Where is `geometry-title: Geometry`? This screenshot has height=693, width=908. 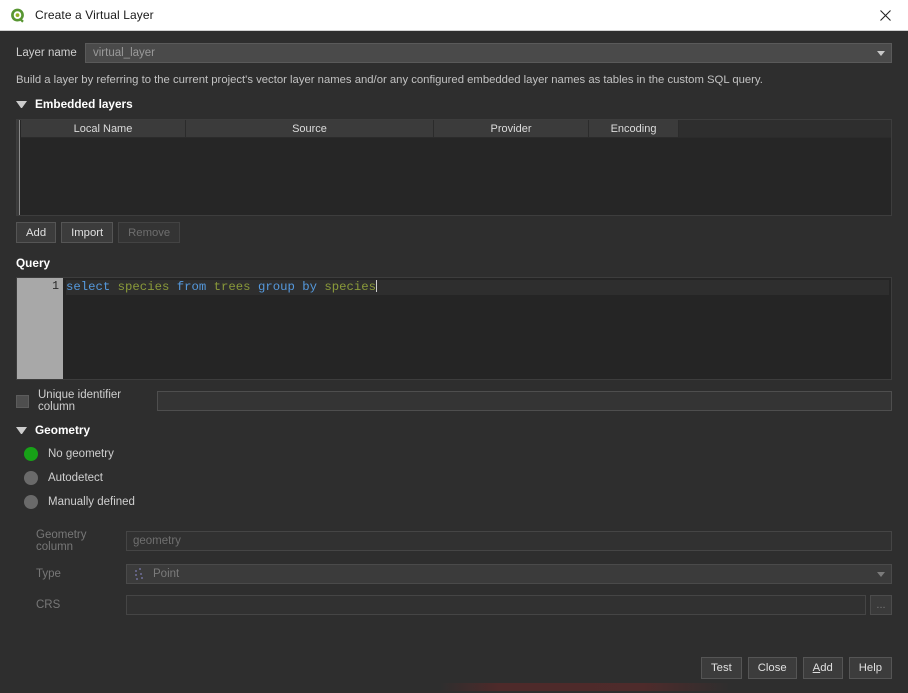 geometry-title: Geometry is located at coordinates (63, 430).